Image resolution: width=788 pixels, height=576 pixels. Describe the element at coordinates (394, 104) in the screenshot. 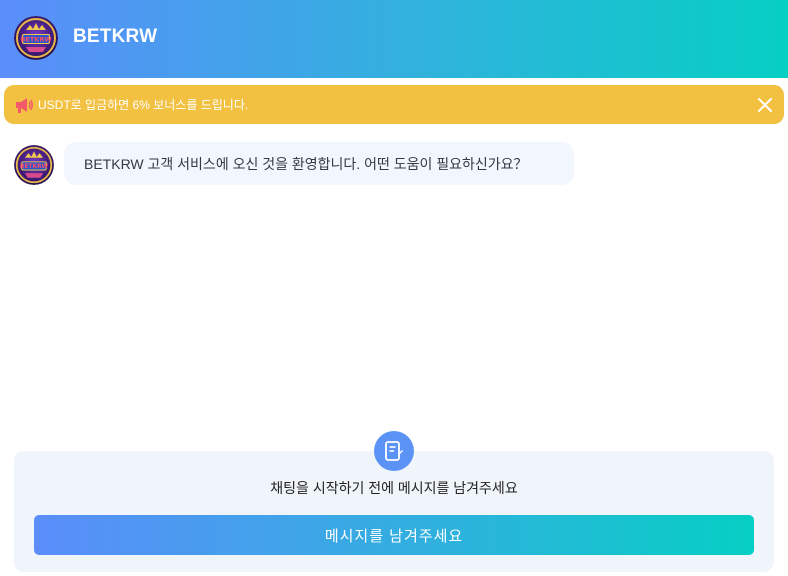

I see `promo-notice-bar: USDT로 입금하면 6% 보너스를 드립니다.` at that location.